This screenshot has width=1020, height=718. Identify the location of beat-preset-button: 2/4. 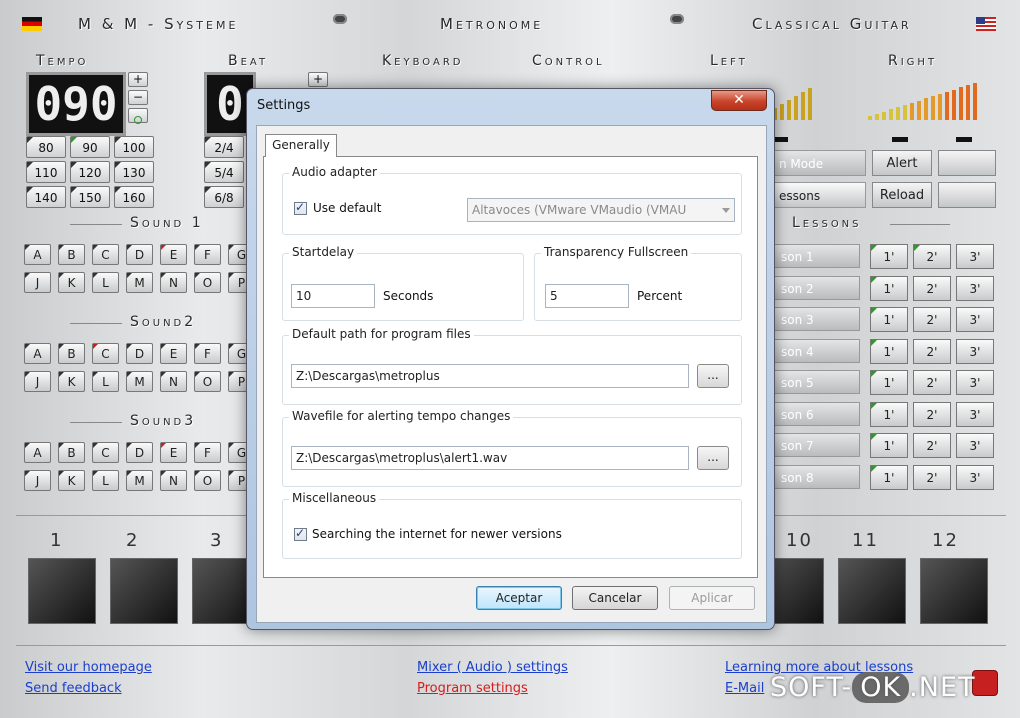
(224, 147).